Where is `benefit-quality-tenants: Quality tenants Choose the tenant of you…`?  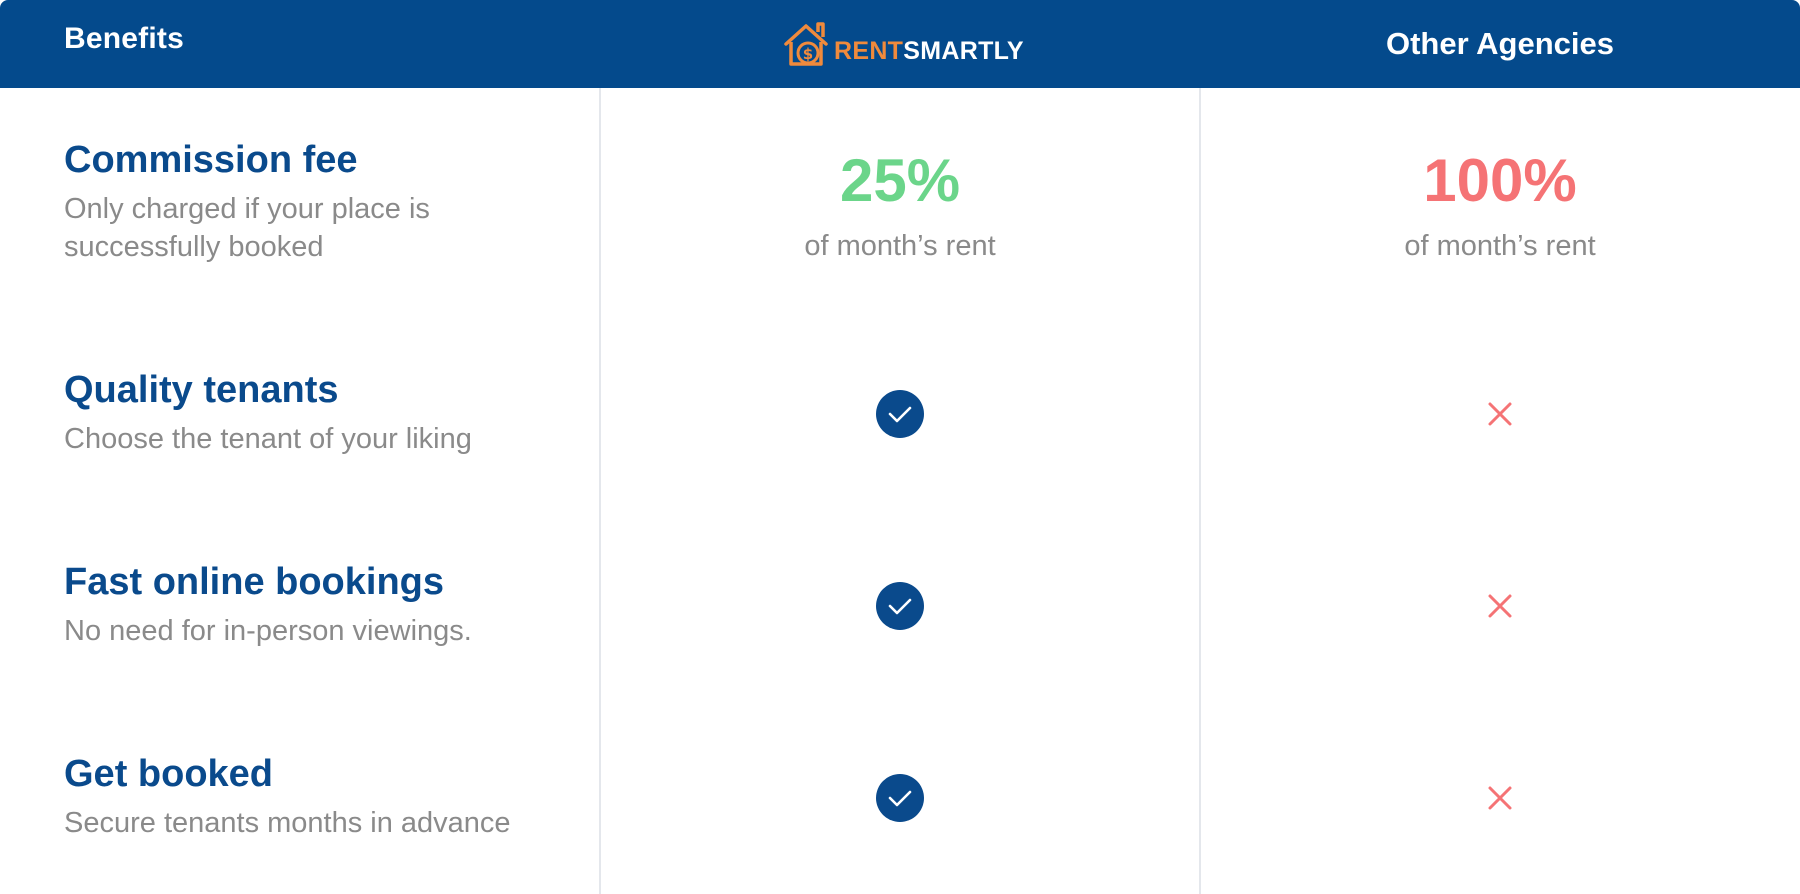 benefit-quality-tenants: Quality tenants Choose the tenant of you… is located at coordinates (324, 413).